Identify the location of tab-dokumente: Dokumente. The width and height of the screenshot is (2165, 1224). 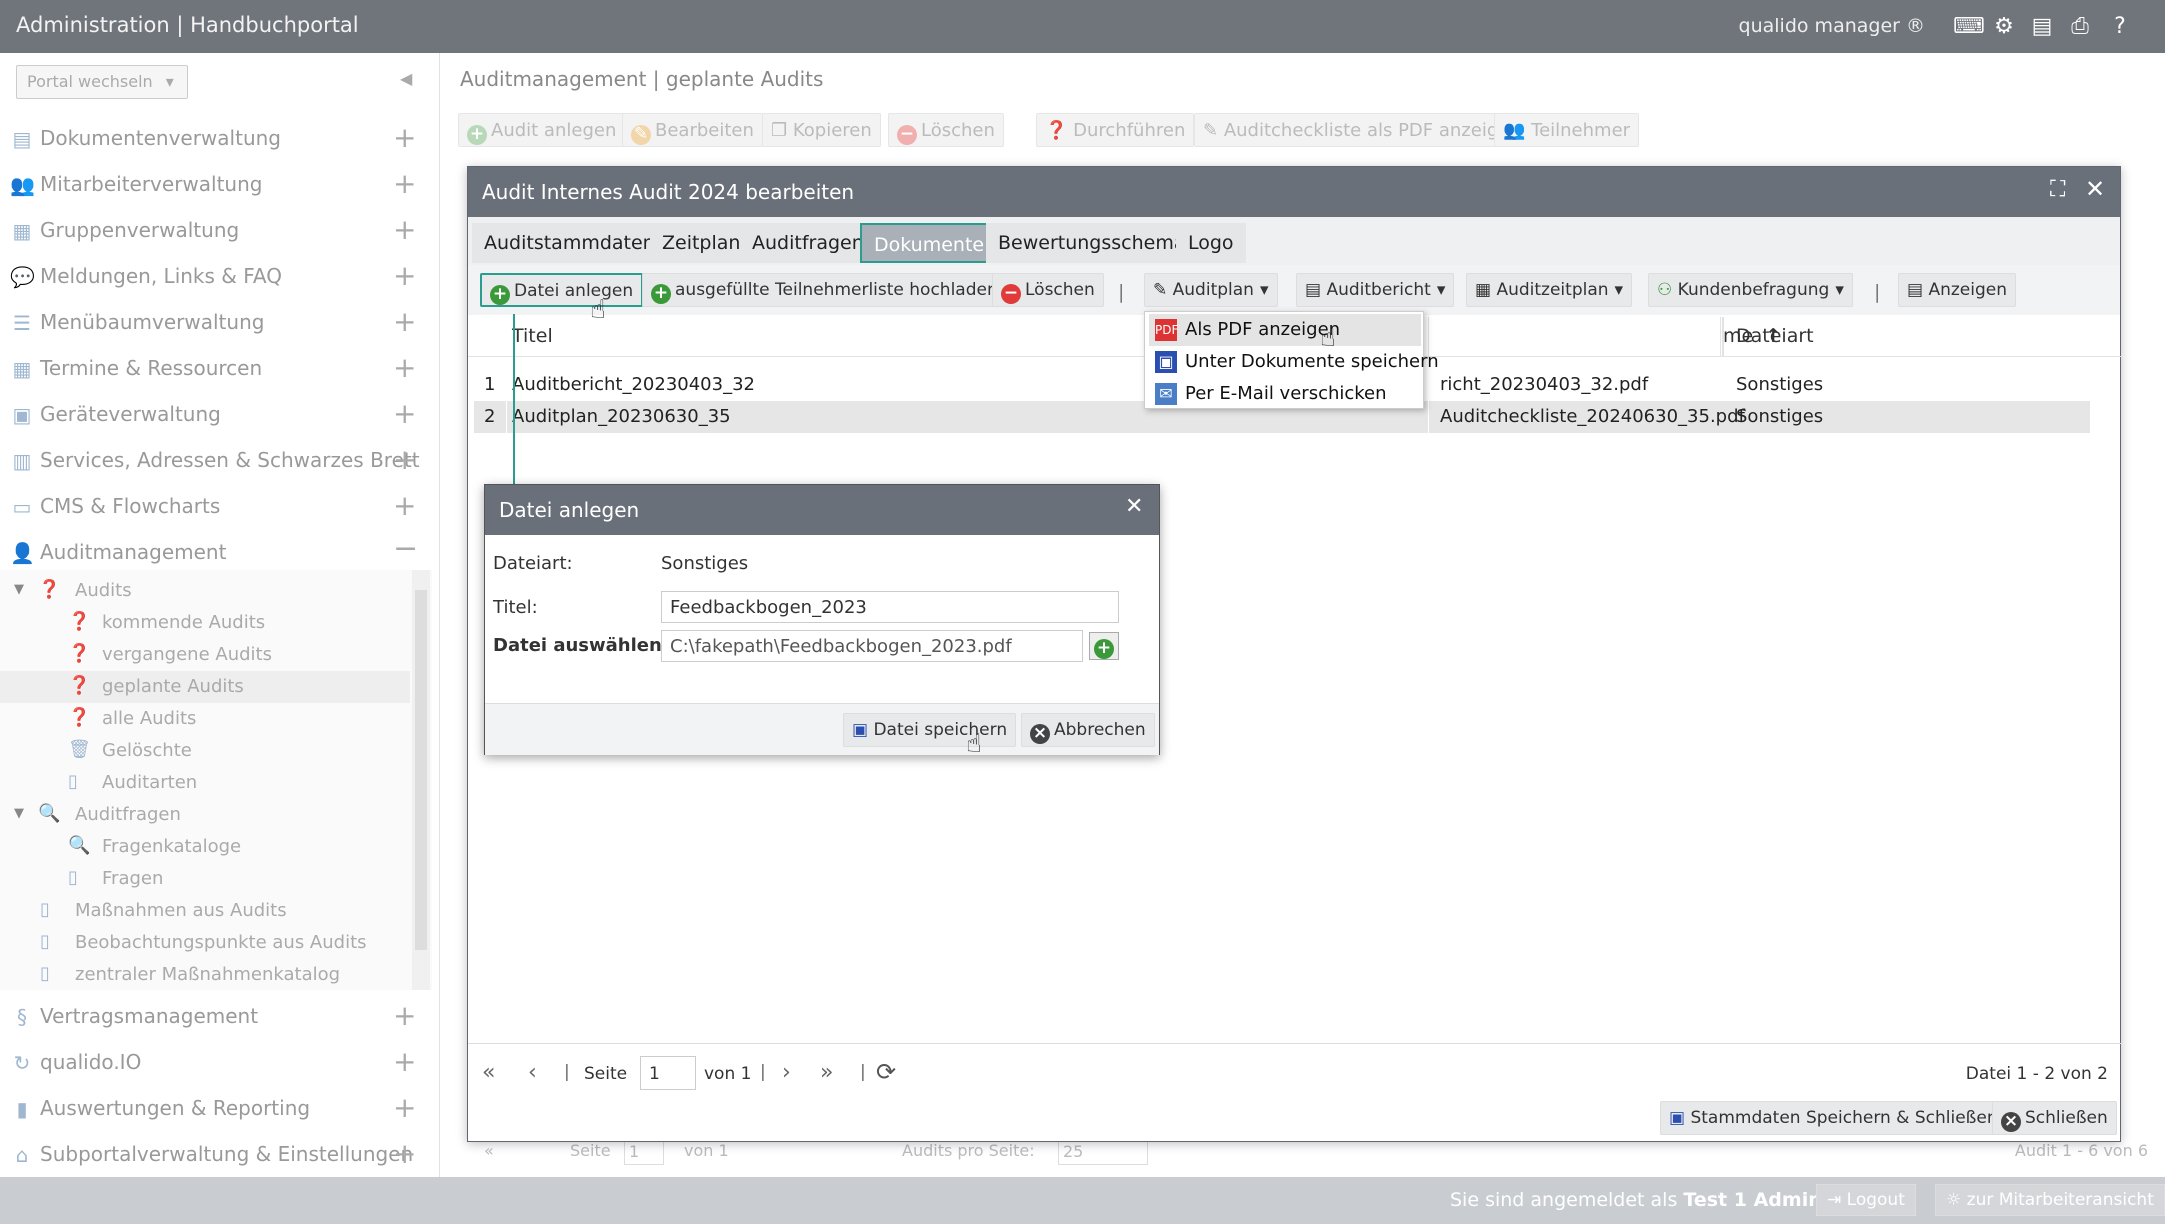
(929, 243).